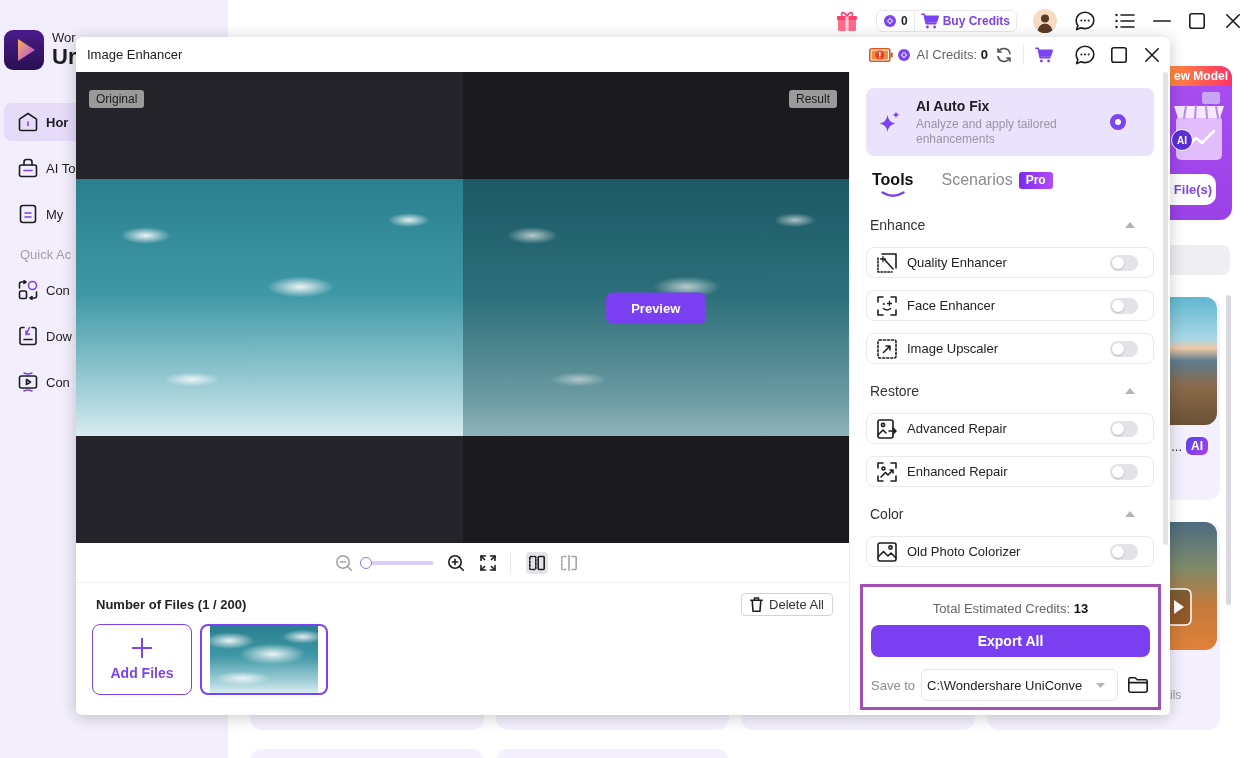 The image size is (1252, 758). What do you see at coordinates (757, 604) in the screenshot?
I see `trash-icon` at bounding box center [757, 604].